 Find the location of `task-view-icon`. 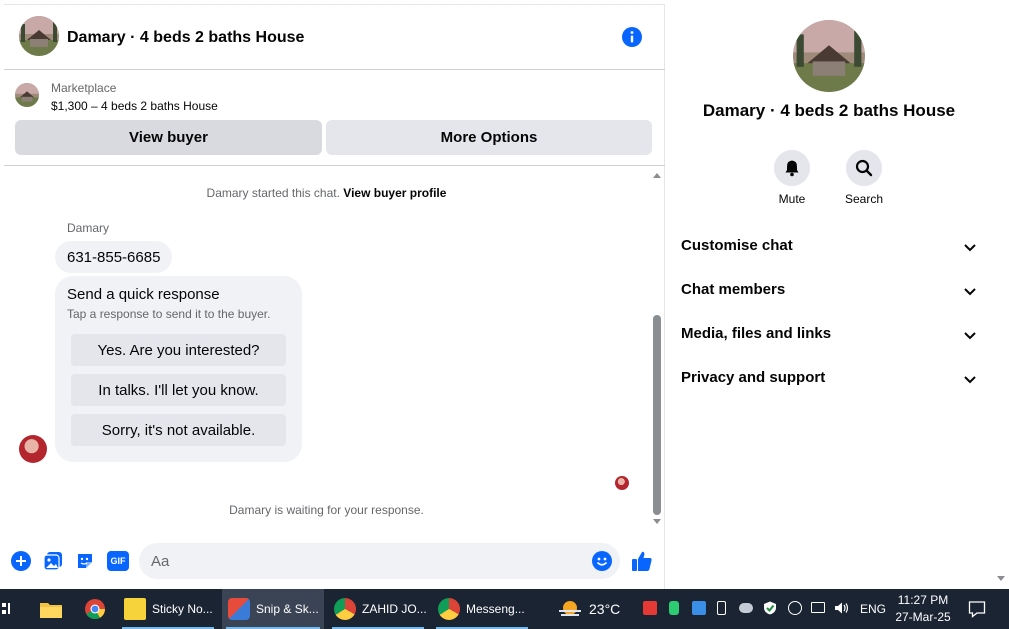

task-view-icon is located at coordinates (7, 609).